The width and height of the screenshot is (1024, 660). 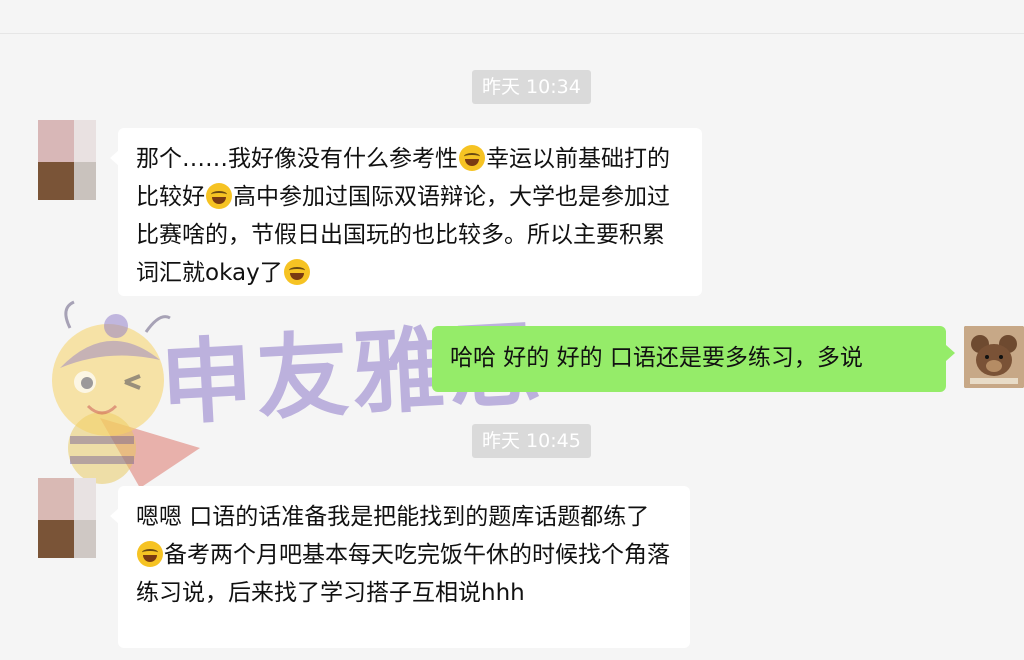 What do you see at coordinates (297, 159) in the screenshot?
I see `message-text: 那个……我好像没有什么参考性` at bounding box center [297, 159].